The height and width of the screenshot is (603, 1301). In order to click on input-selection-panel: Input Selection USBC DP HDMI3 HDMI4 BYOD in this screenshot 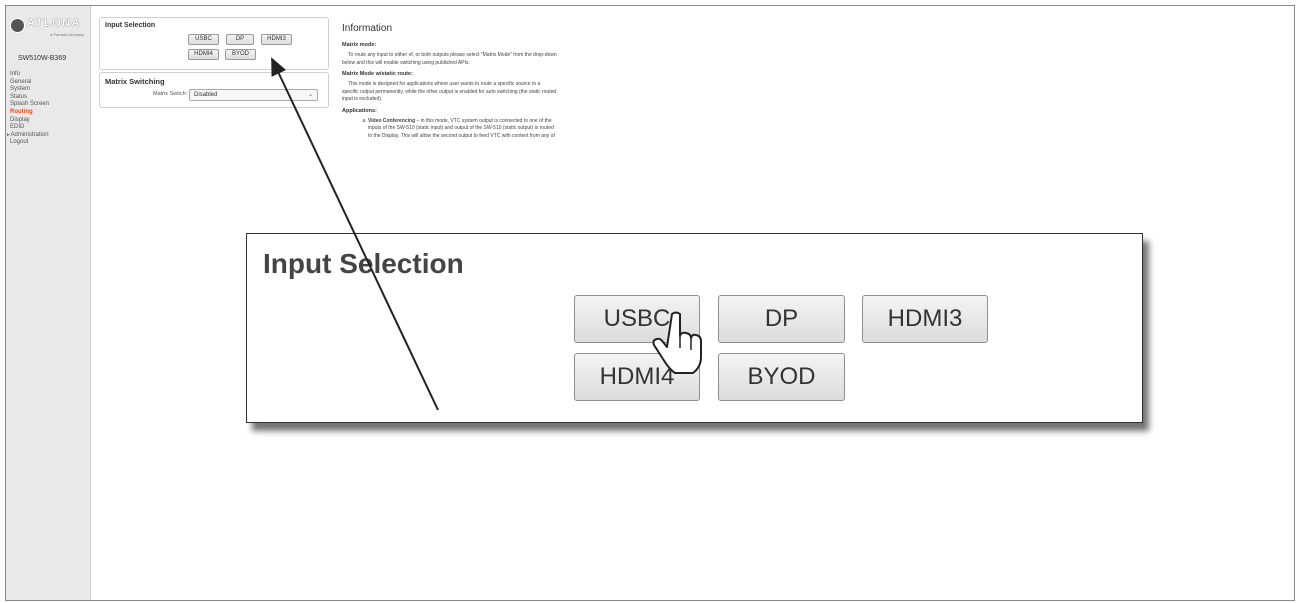, I will do `click(214, 43)`.